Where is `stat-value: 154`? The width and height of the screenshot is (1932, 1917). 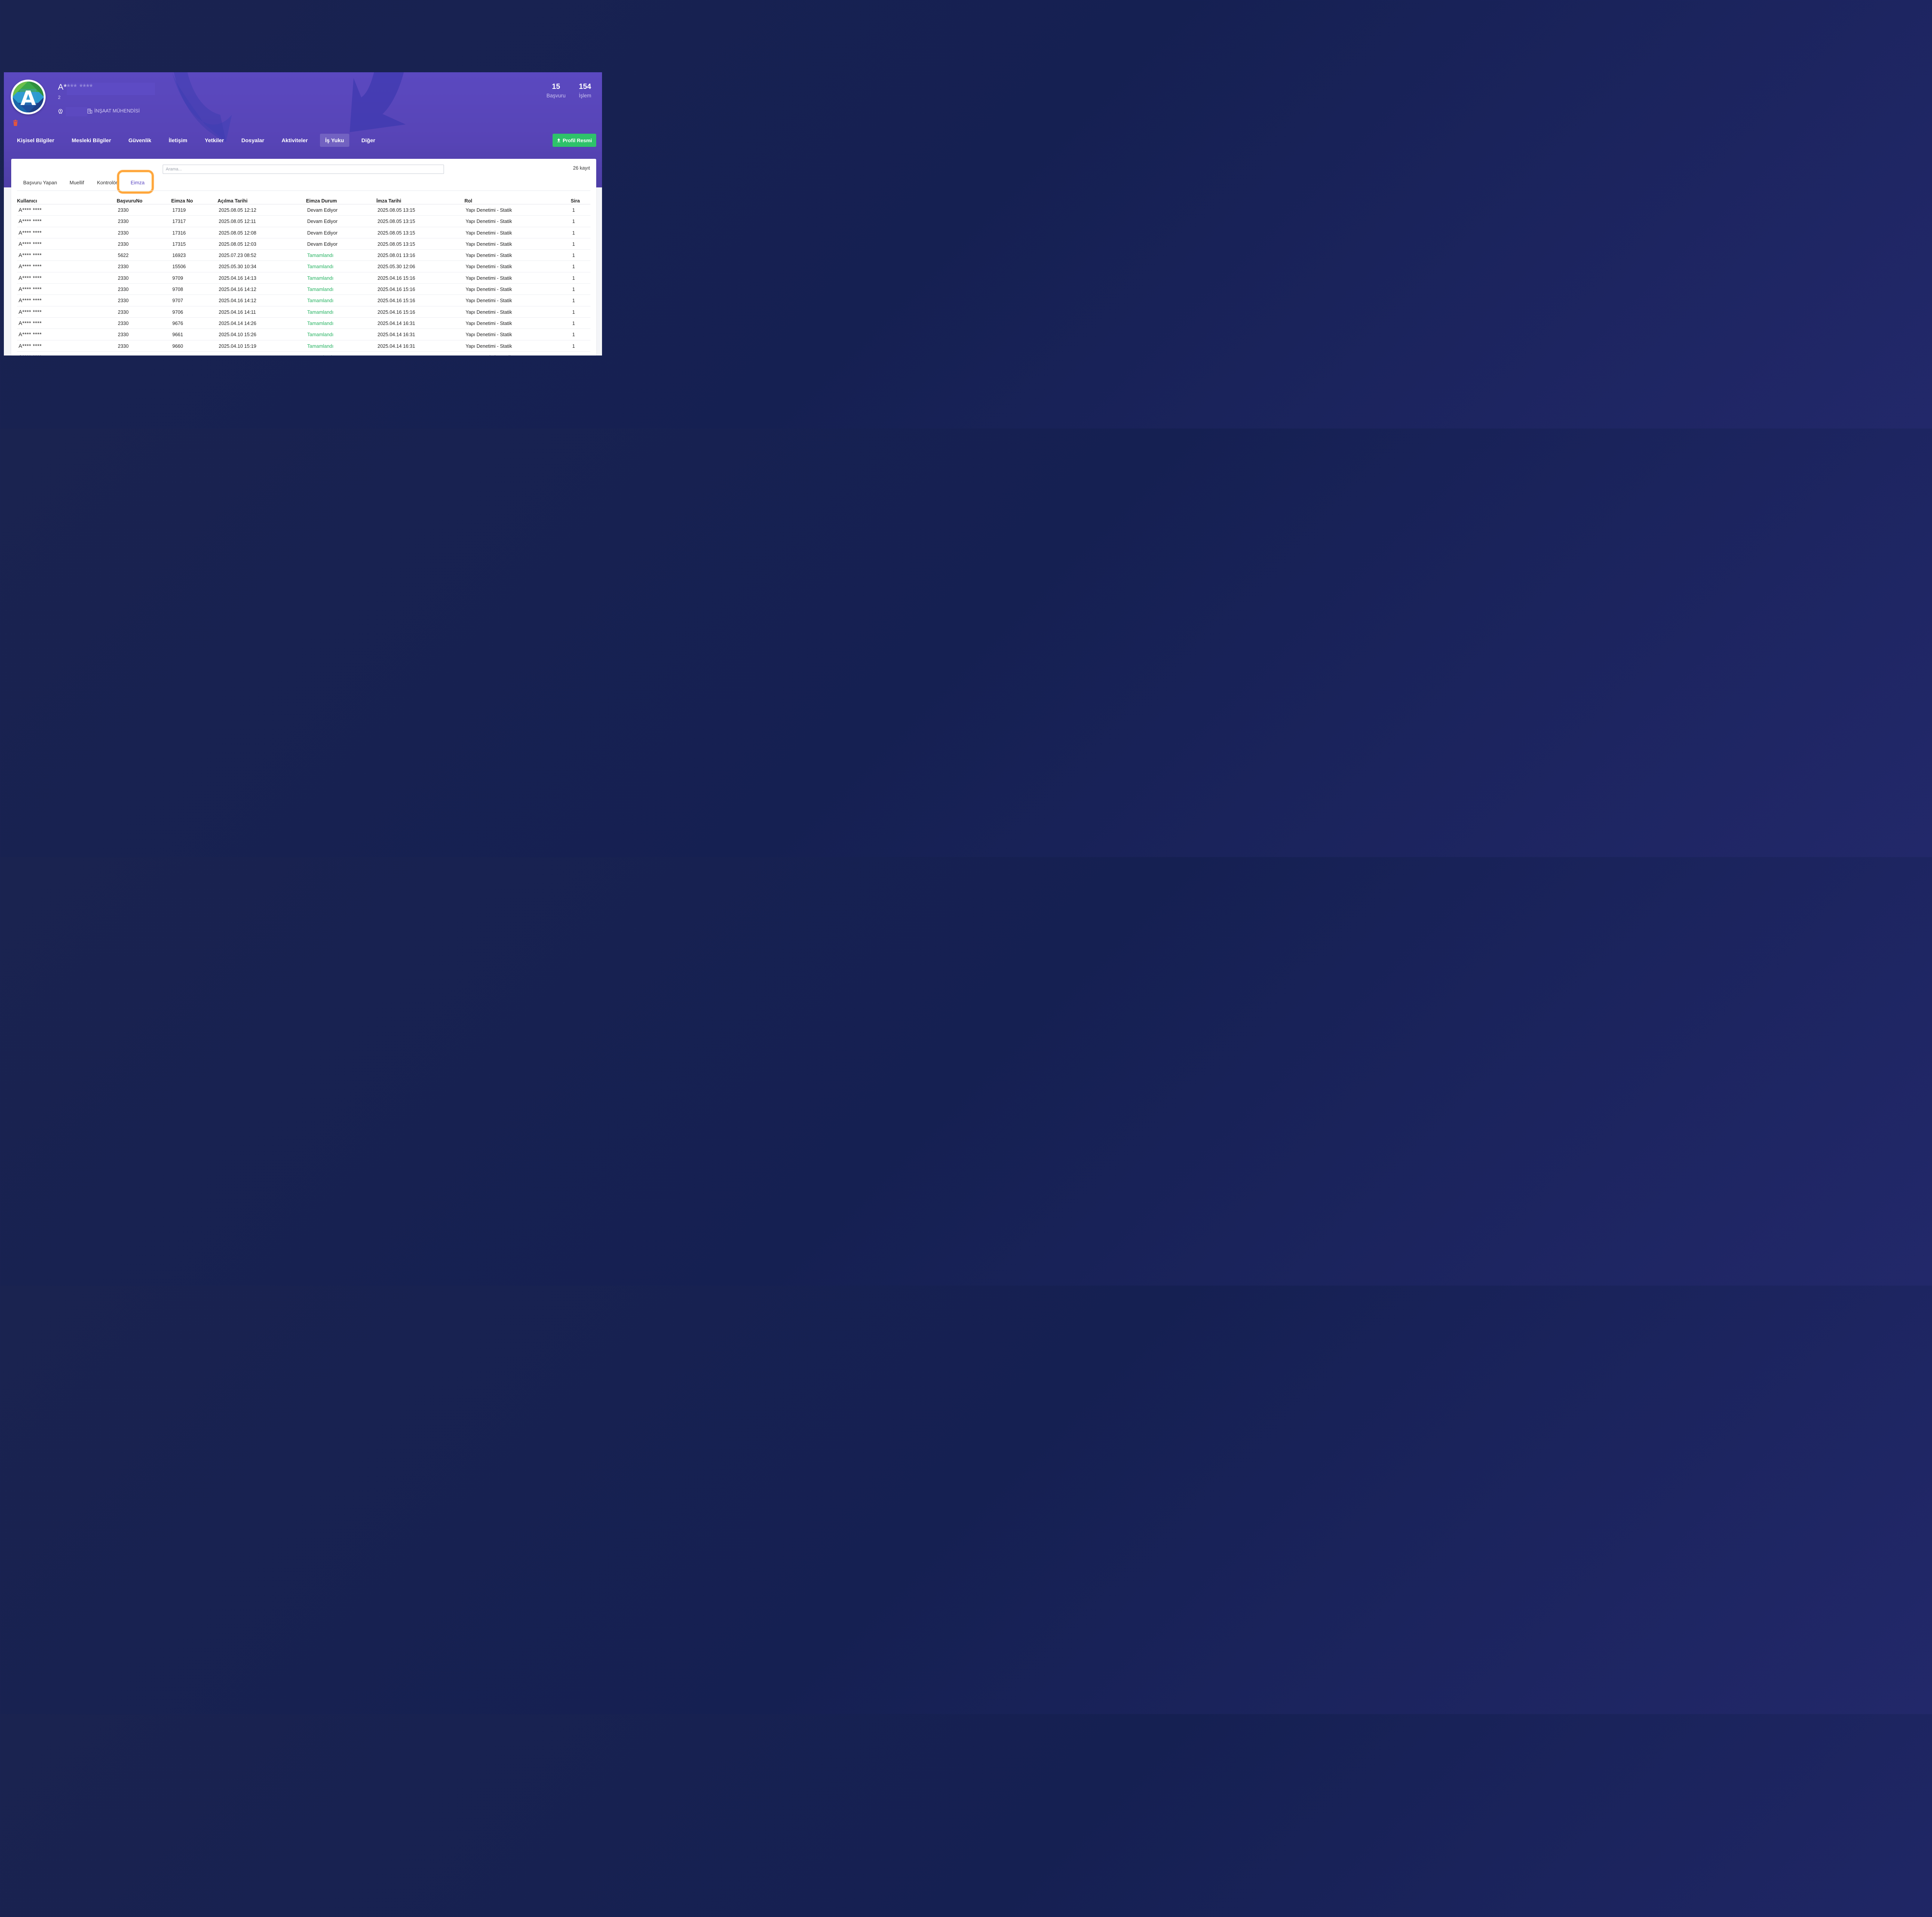 stat-value: 154 is located at coordinates (585, 87).